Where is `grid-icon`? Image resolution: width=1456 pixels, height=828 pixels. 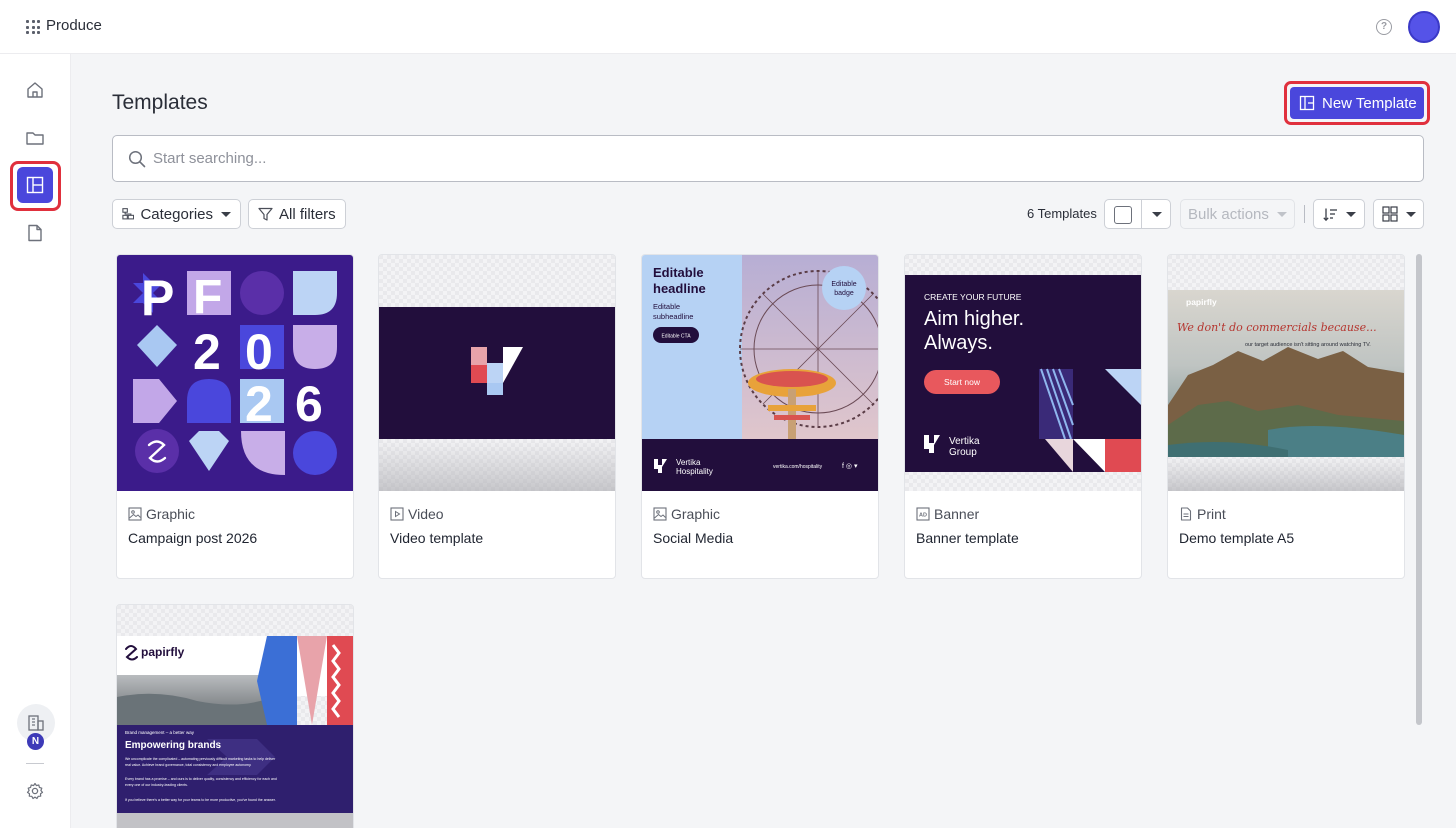
grid-icon is located at coordinates (33, 27).